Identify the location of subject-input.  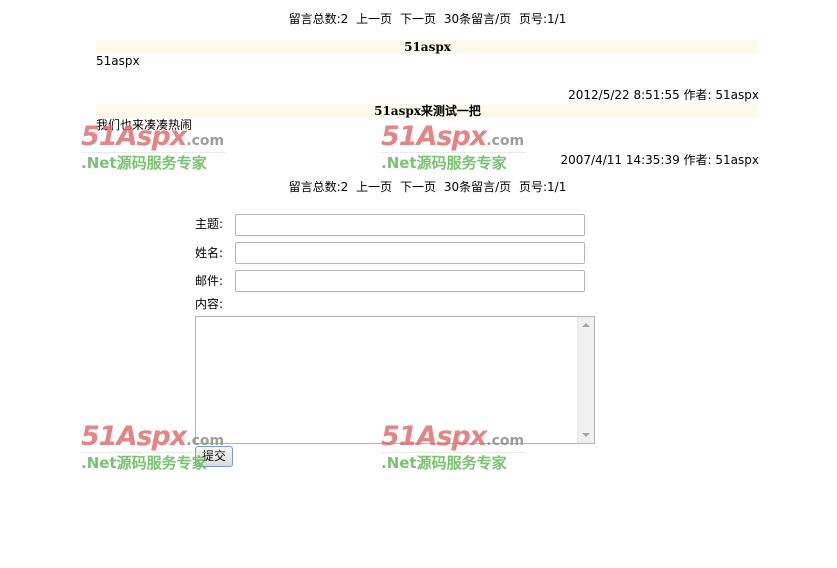
(410, 225).